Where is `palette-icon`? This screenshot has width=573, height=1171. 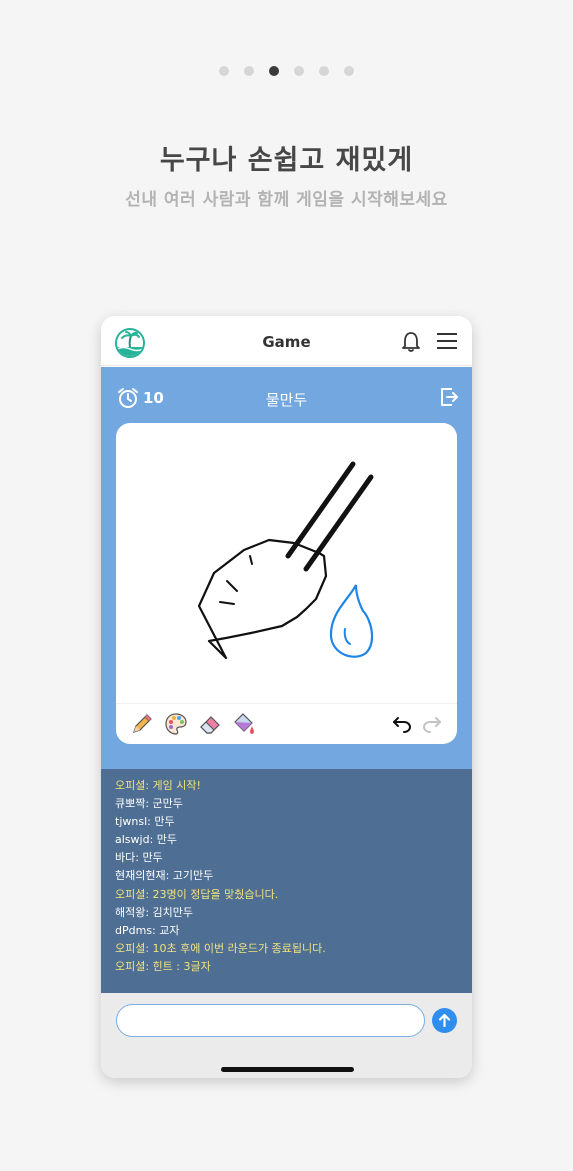
palette-icon is located at coordinates (176, 724).